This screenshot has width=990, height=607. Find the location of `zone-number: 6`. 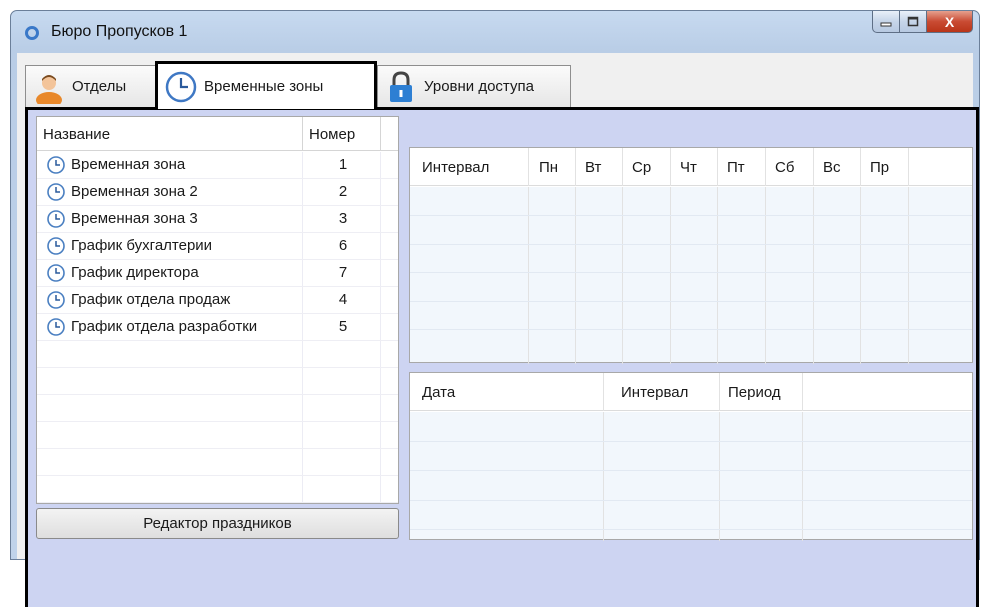

zone-number: 6 is located at coordinates (343, 245).